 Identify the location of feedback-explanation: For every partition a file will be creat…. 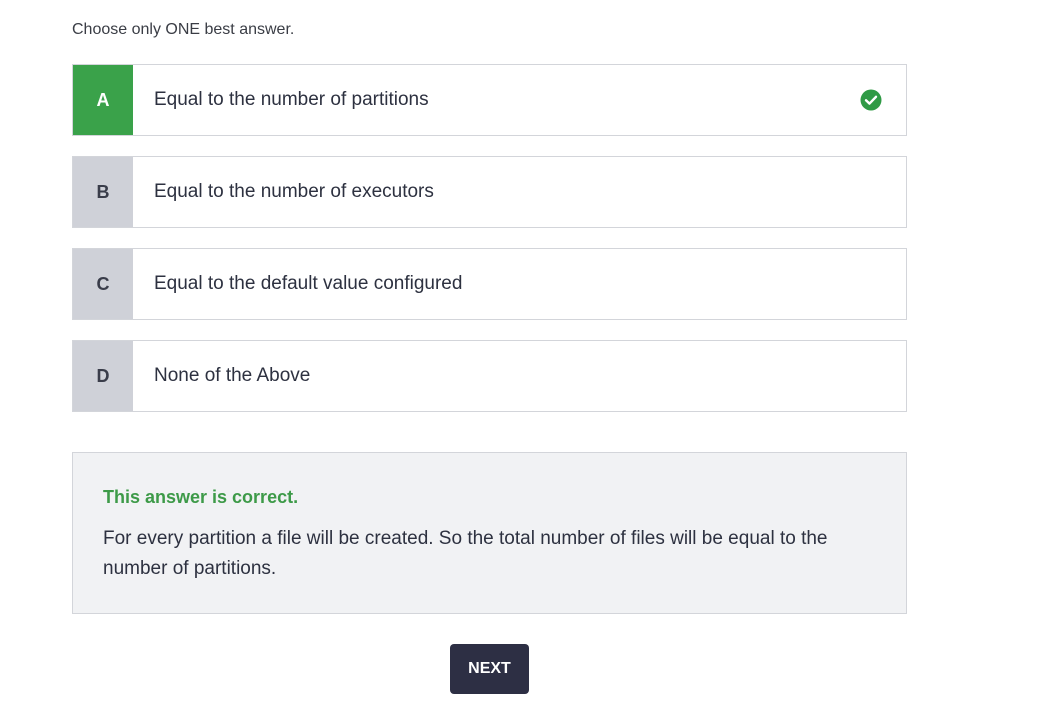
(465, 553).